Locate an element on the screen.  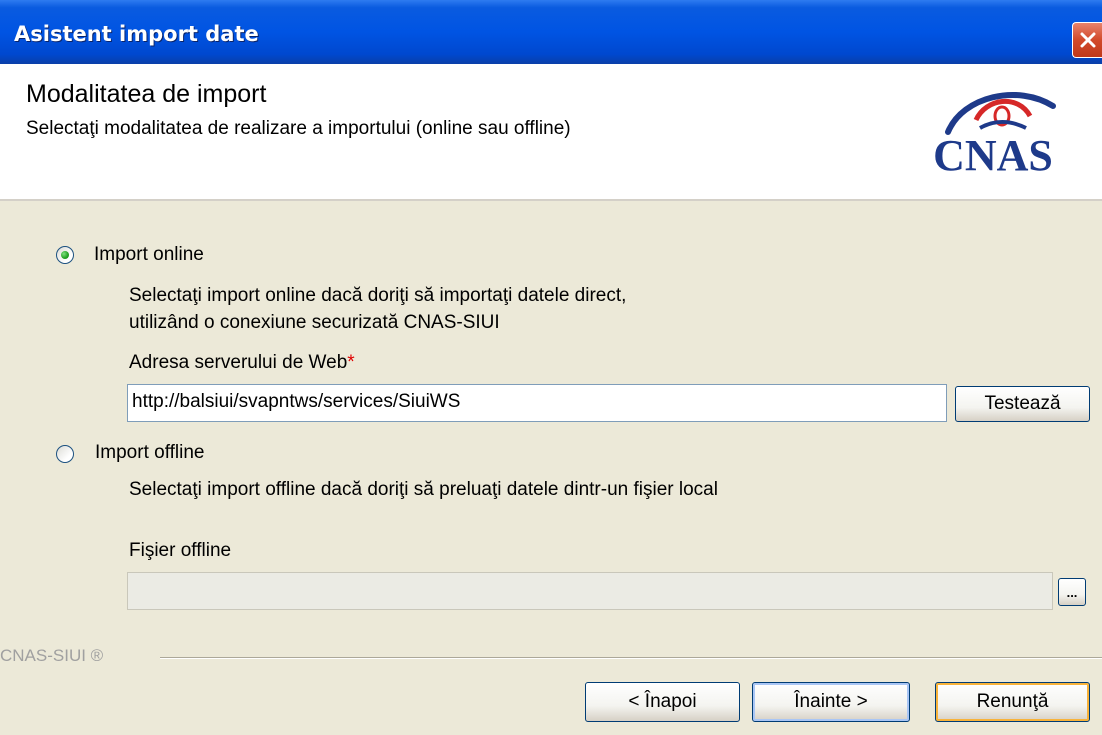
title-bar: Asistent import date is located at coordinates (551, 32).